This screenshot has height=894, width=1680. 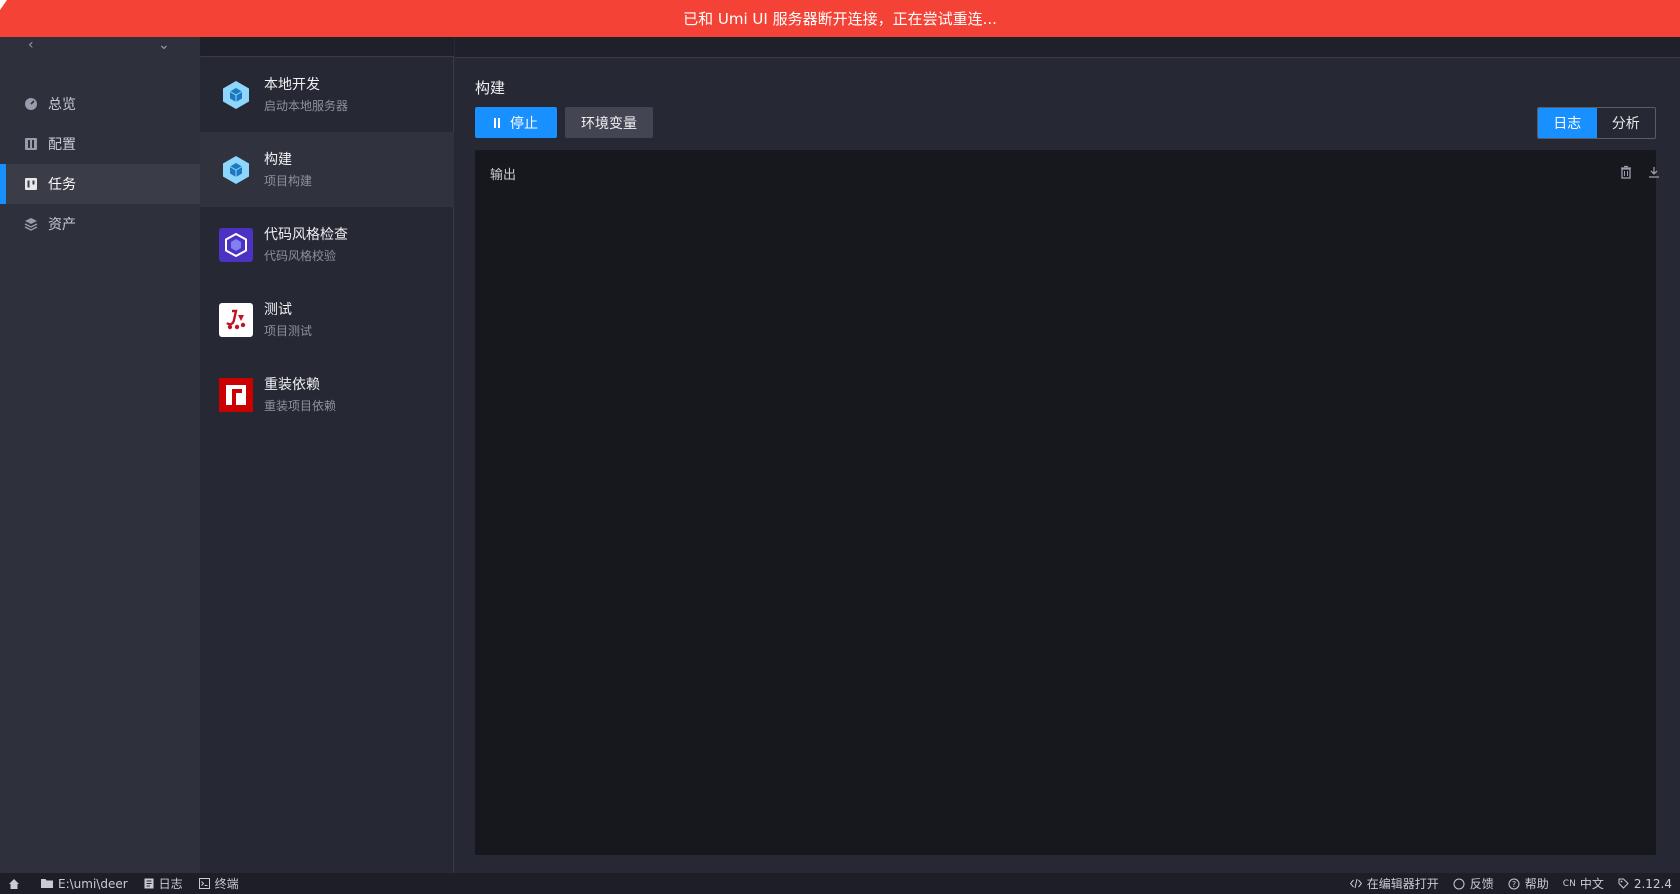 I want to click on nav-item-label: 资产, so click(x=62, y=225).